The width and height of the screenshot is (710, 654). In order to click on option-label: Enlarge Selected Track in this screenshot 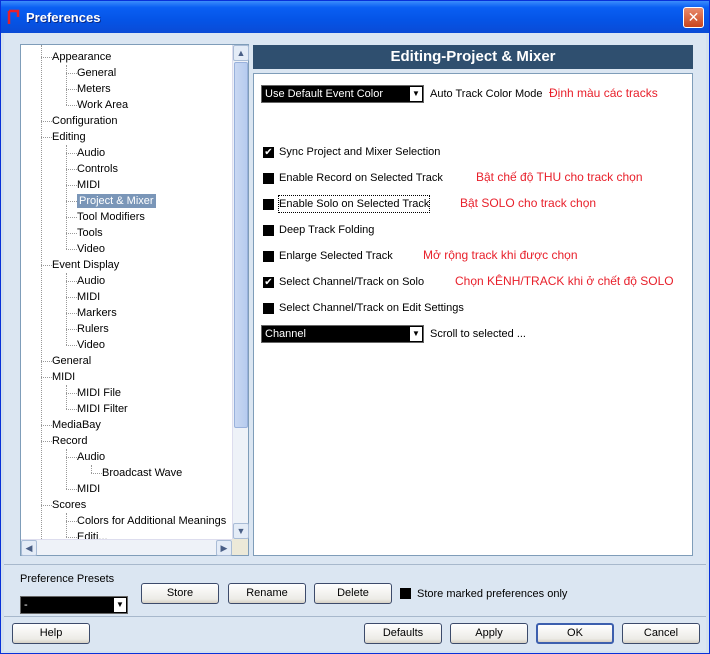, I will do `click(336, 256)`.